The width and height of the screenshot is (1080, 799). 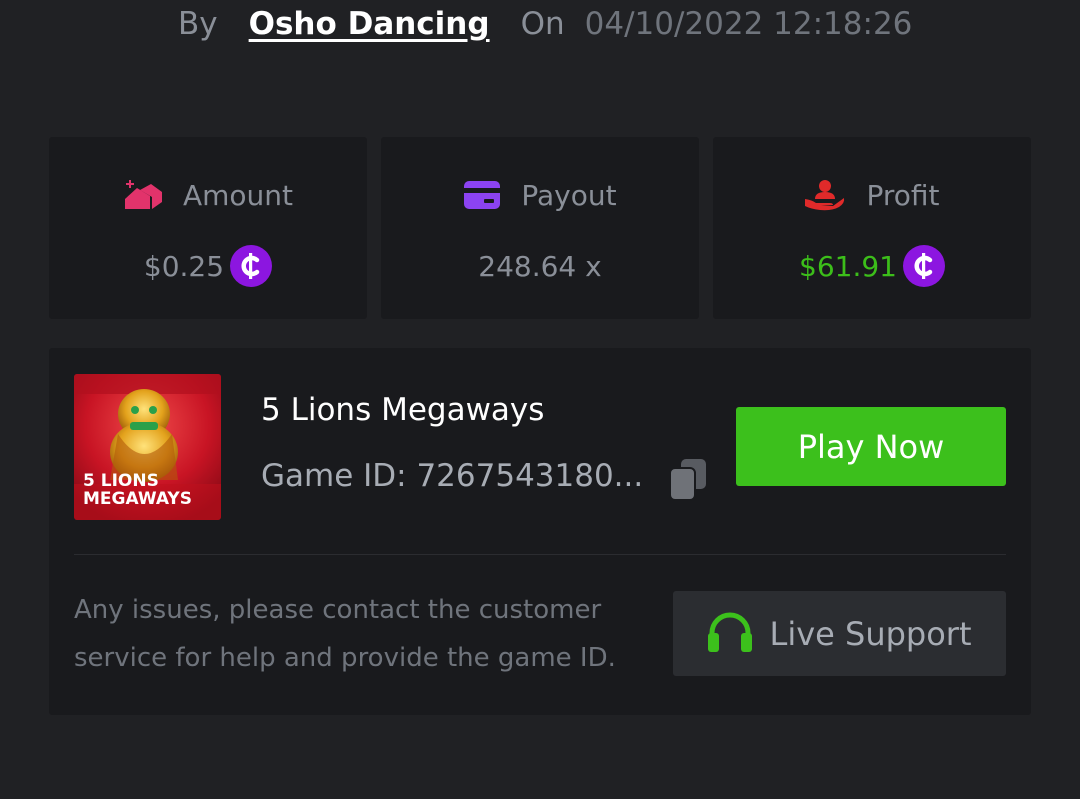 I want to click on amount-header: Amount, so click(x=208, y=195).